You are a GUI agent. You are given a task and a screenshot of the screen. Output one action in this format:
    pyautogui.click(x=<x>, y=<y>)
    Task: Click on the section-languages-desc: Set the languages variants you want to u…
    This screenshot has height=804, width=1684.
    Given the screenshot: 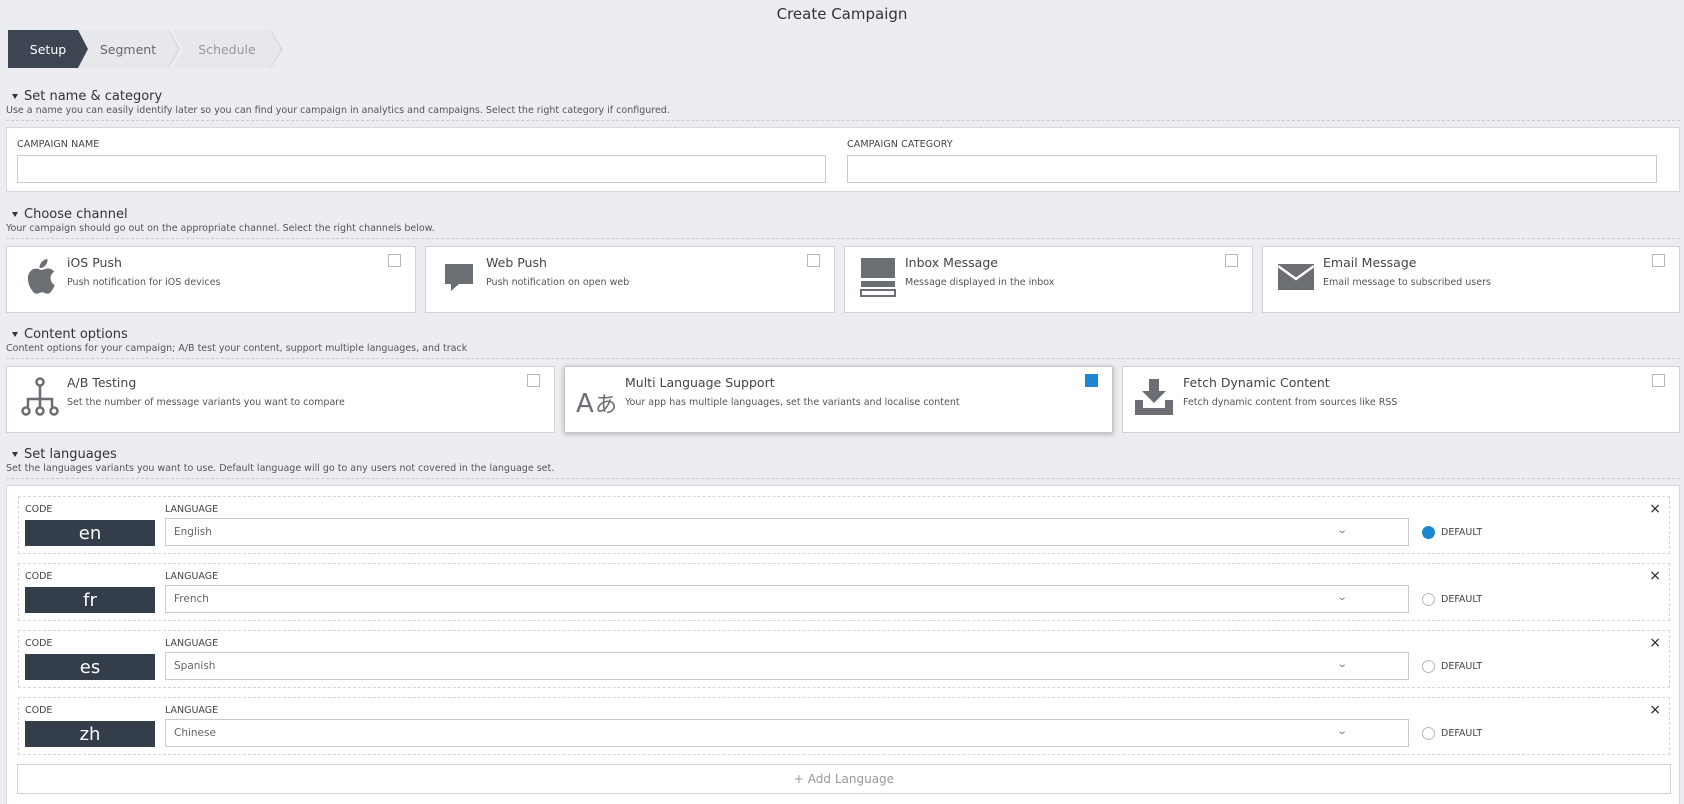 What is the action you would take?
    pyautogui.click(x=280, y=468)
    